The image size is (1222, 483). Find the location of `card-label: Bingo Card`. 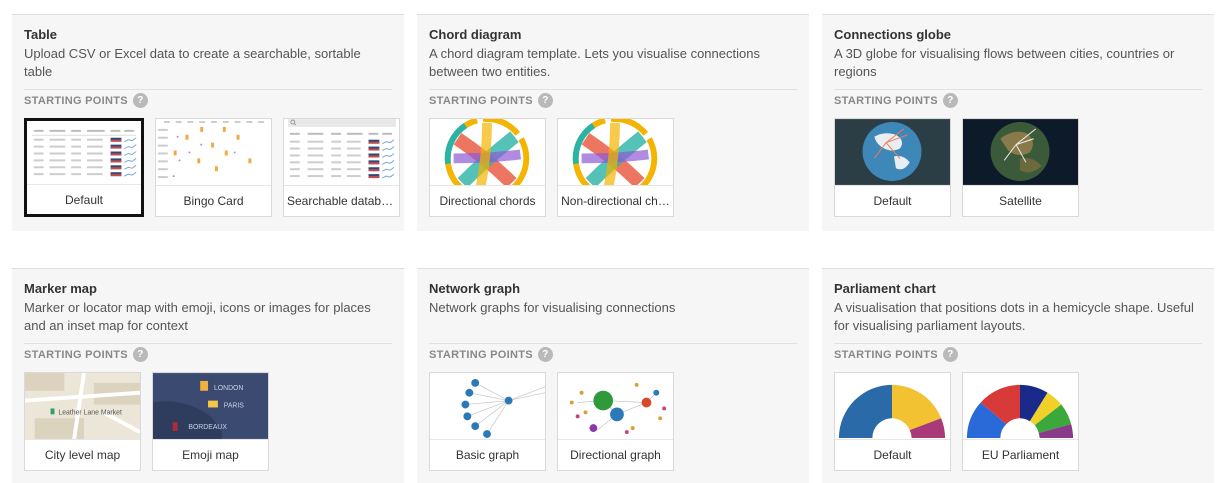

card-label: Bingo Card is located at coordinates (213, 201).